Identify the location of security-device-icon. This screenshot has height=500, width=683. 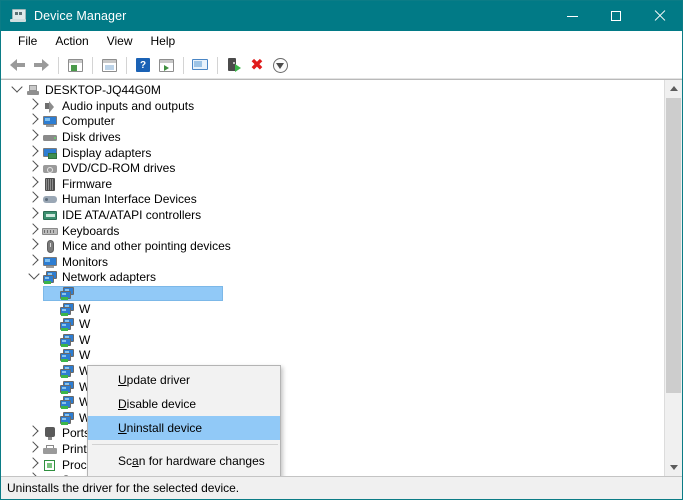
(50, 474).